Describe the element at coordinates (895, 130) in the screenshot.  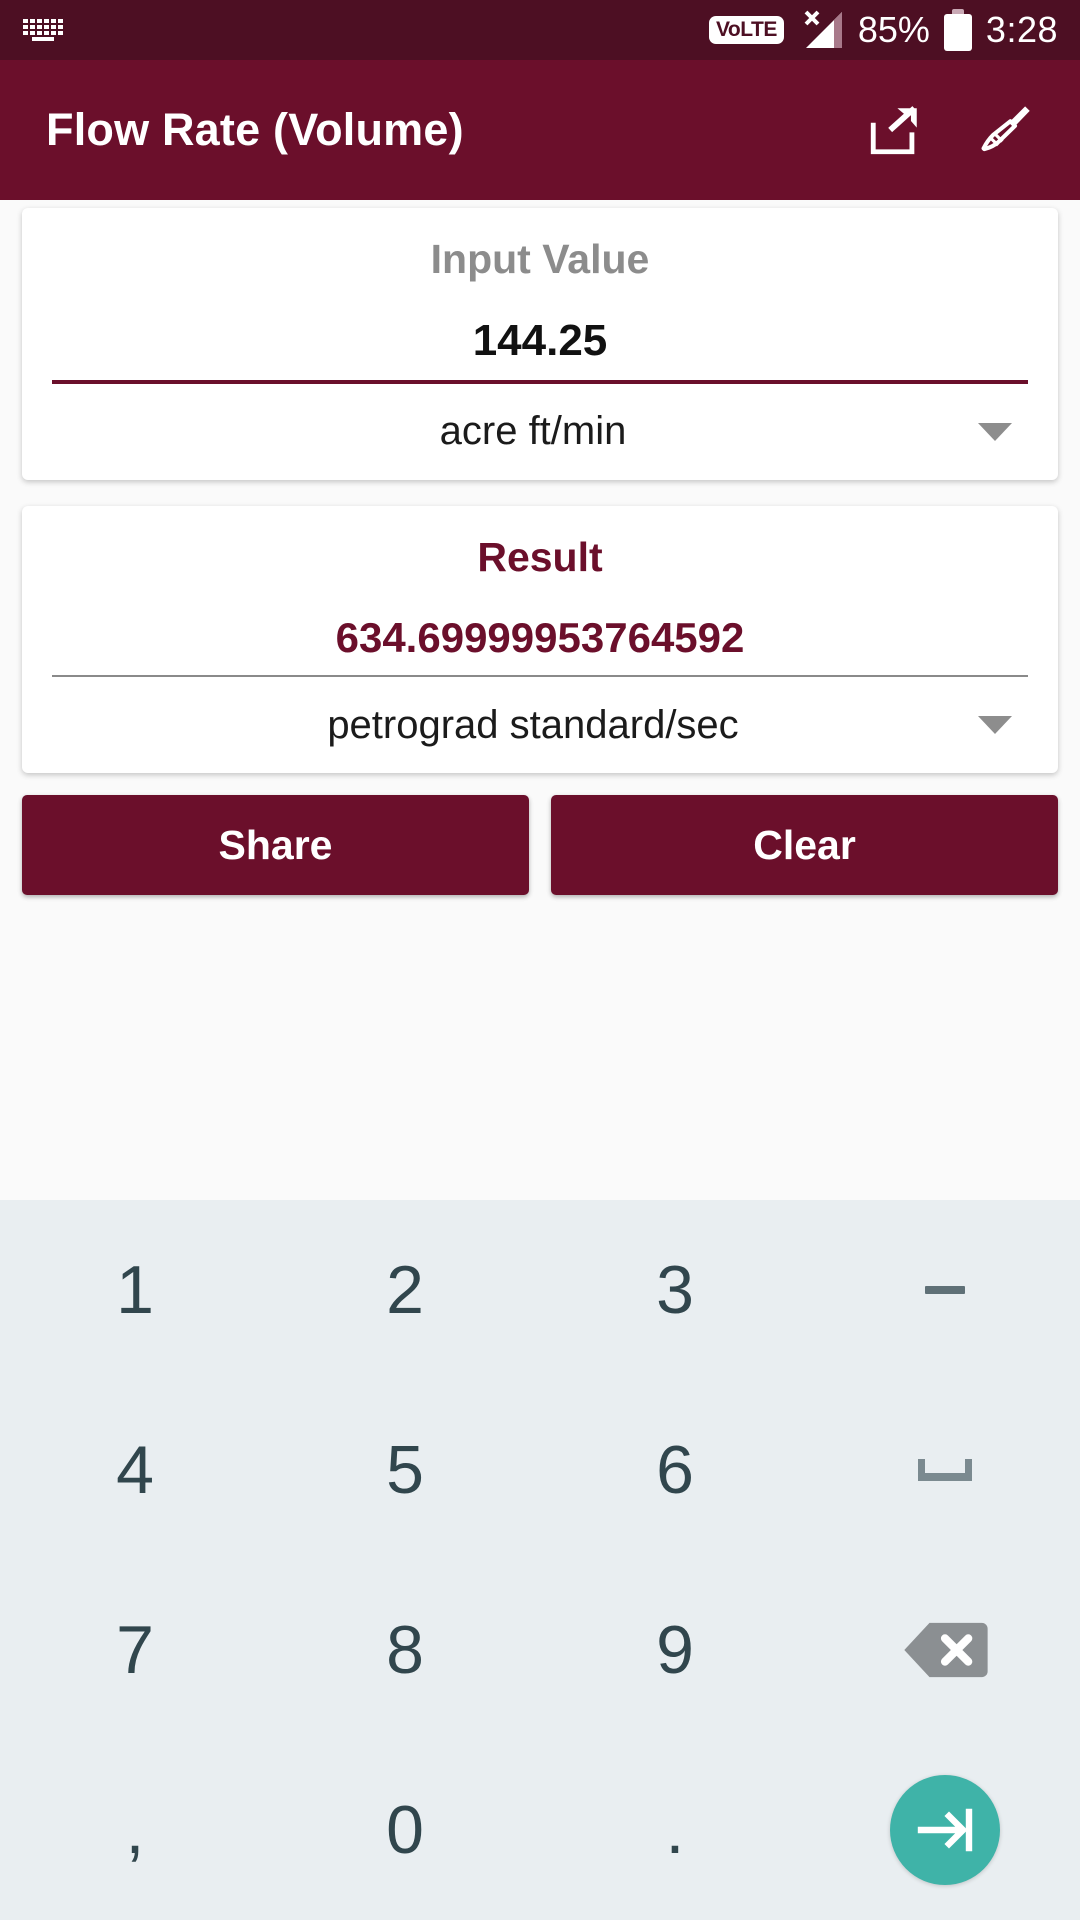
I see `share-icon` at that location.